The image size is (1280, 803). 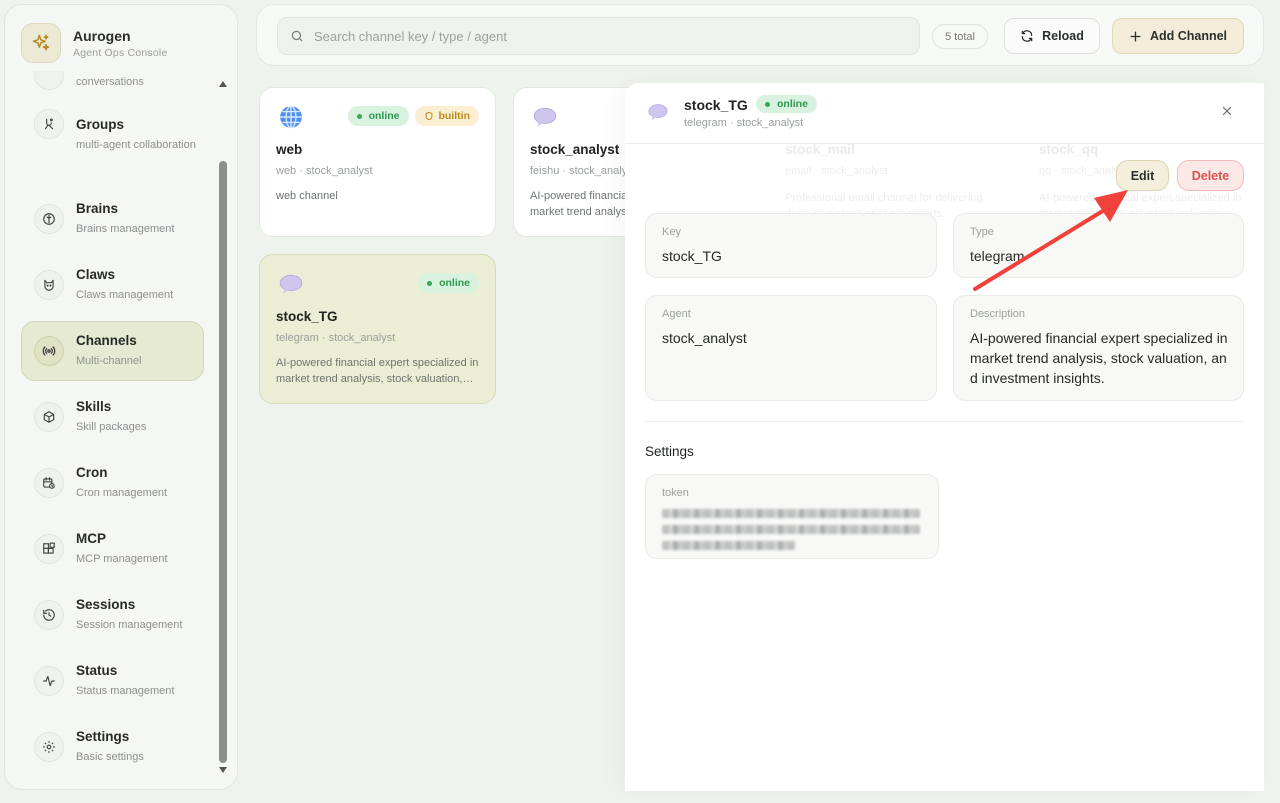 I want to click on sidebar-item-sub: conversations, so click(x=110, y=82).